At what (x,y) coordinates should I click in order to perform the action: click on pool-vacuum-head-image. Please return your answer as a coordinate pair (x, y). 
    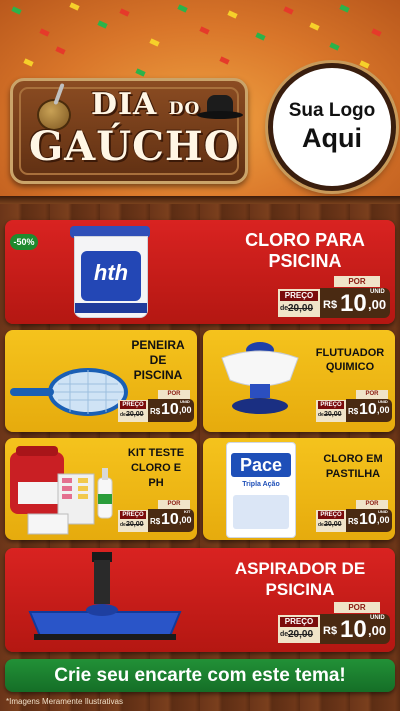
    Looking at the image, I should click on (105, 596).